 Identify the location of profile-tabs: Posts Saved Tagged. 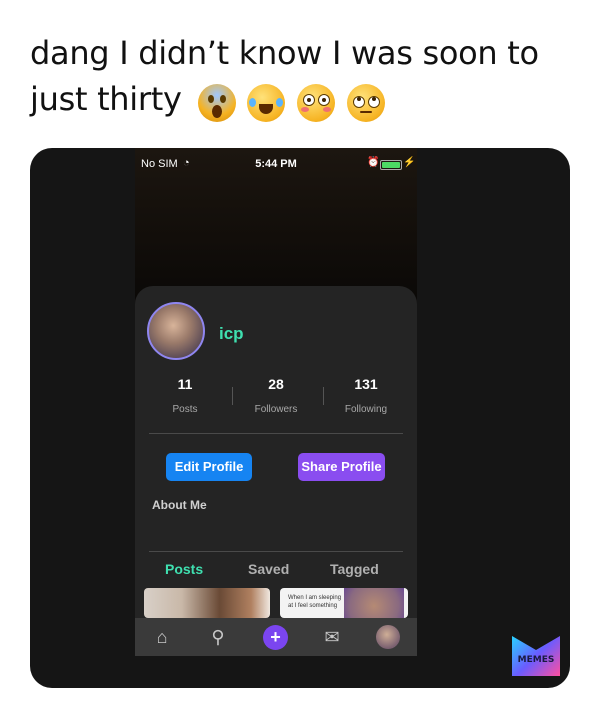
(276, 571).